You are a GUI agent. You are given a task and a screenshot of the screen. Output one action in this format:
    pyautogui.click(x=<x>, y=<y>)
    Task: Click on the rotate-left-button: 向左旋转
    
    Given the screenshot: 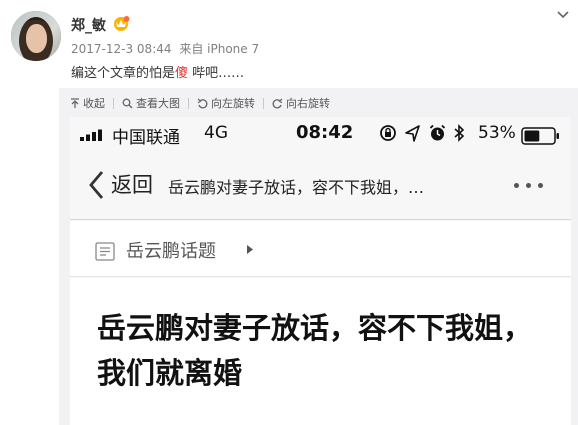 What is the action you would take?
    pyautogui.click(x=226, y=103)
    